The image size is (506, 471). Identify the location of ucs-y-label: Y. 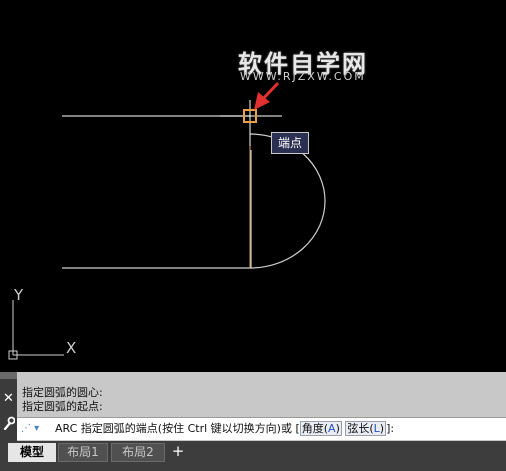
(18, 295).